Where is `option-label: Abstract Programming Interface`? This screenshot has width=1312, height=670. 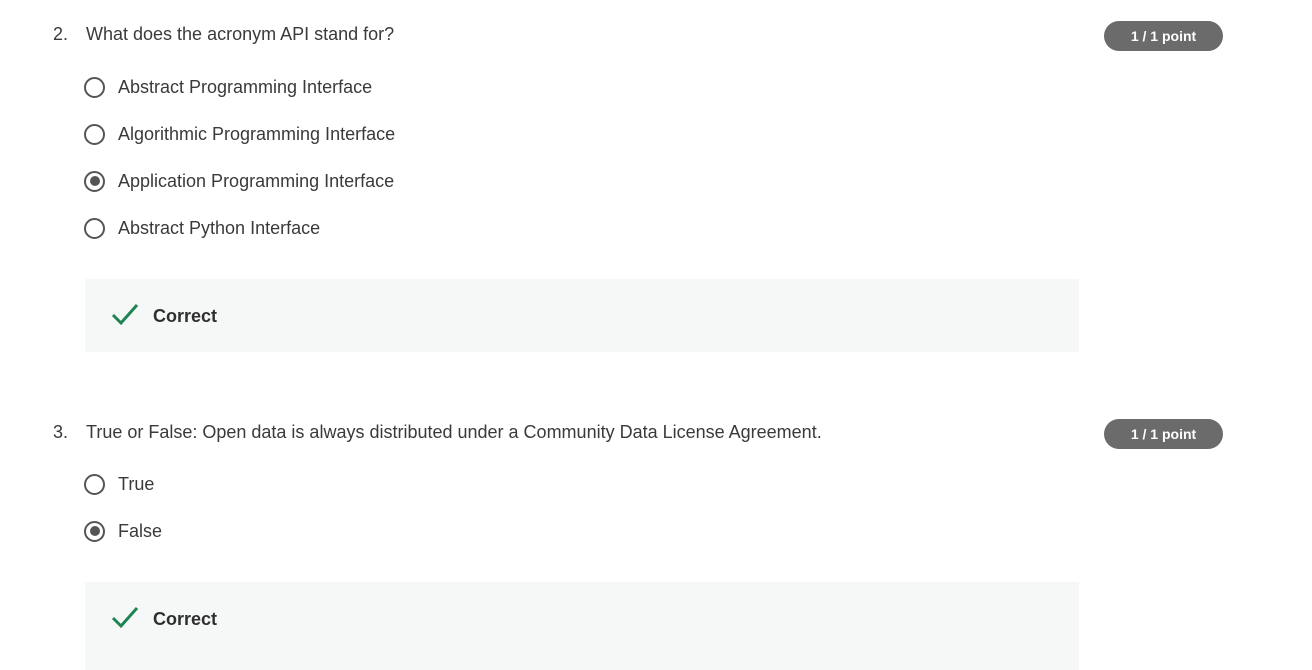
option-label: Abstract Programming Interface is located at coordinates (245, 87).